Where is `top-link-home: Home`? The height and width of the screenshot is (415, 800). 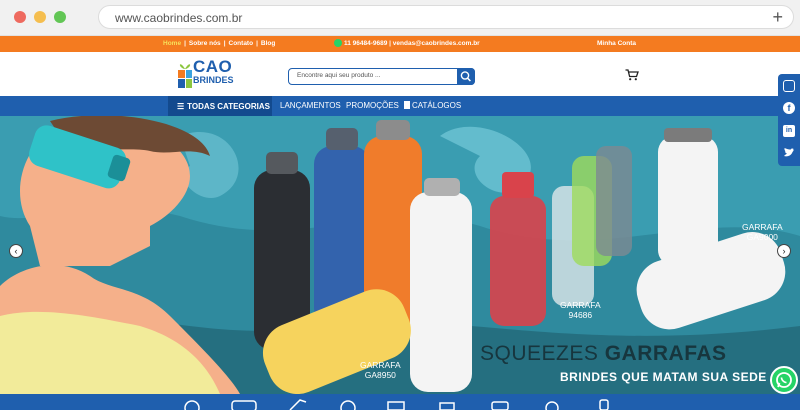 top-link-home: Home is located at coordinates (172, 43).